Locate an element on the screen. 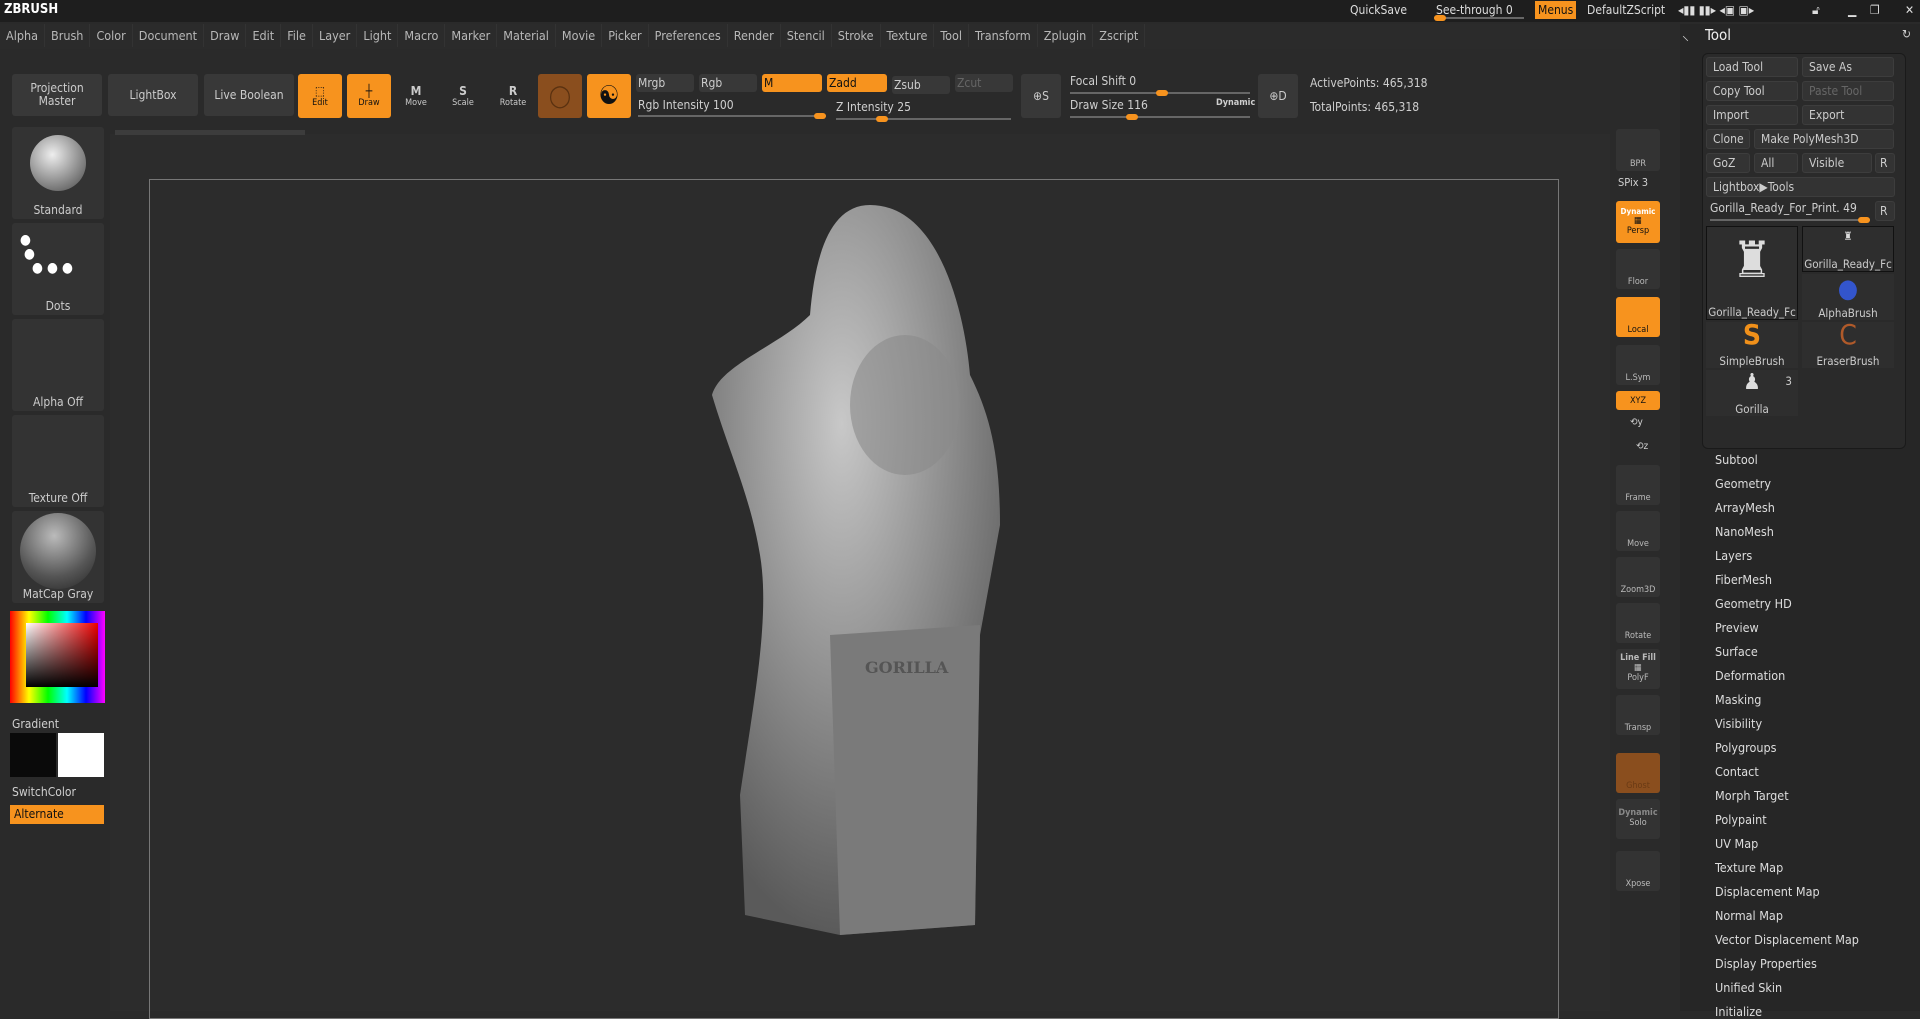 The height and width of the screenshot is (1019, 1920). goz-r-button: R is located at coordinates (1885, 163).